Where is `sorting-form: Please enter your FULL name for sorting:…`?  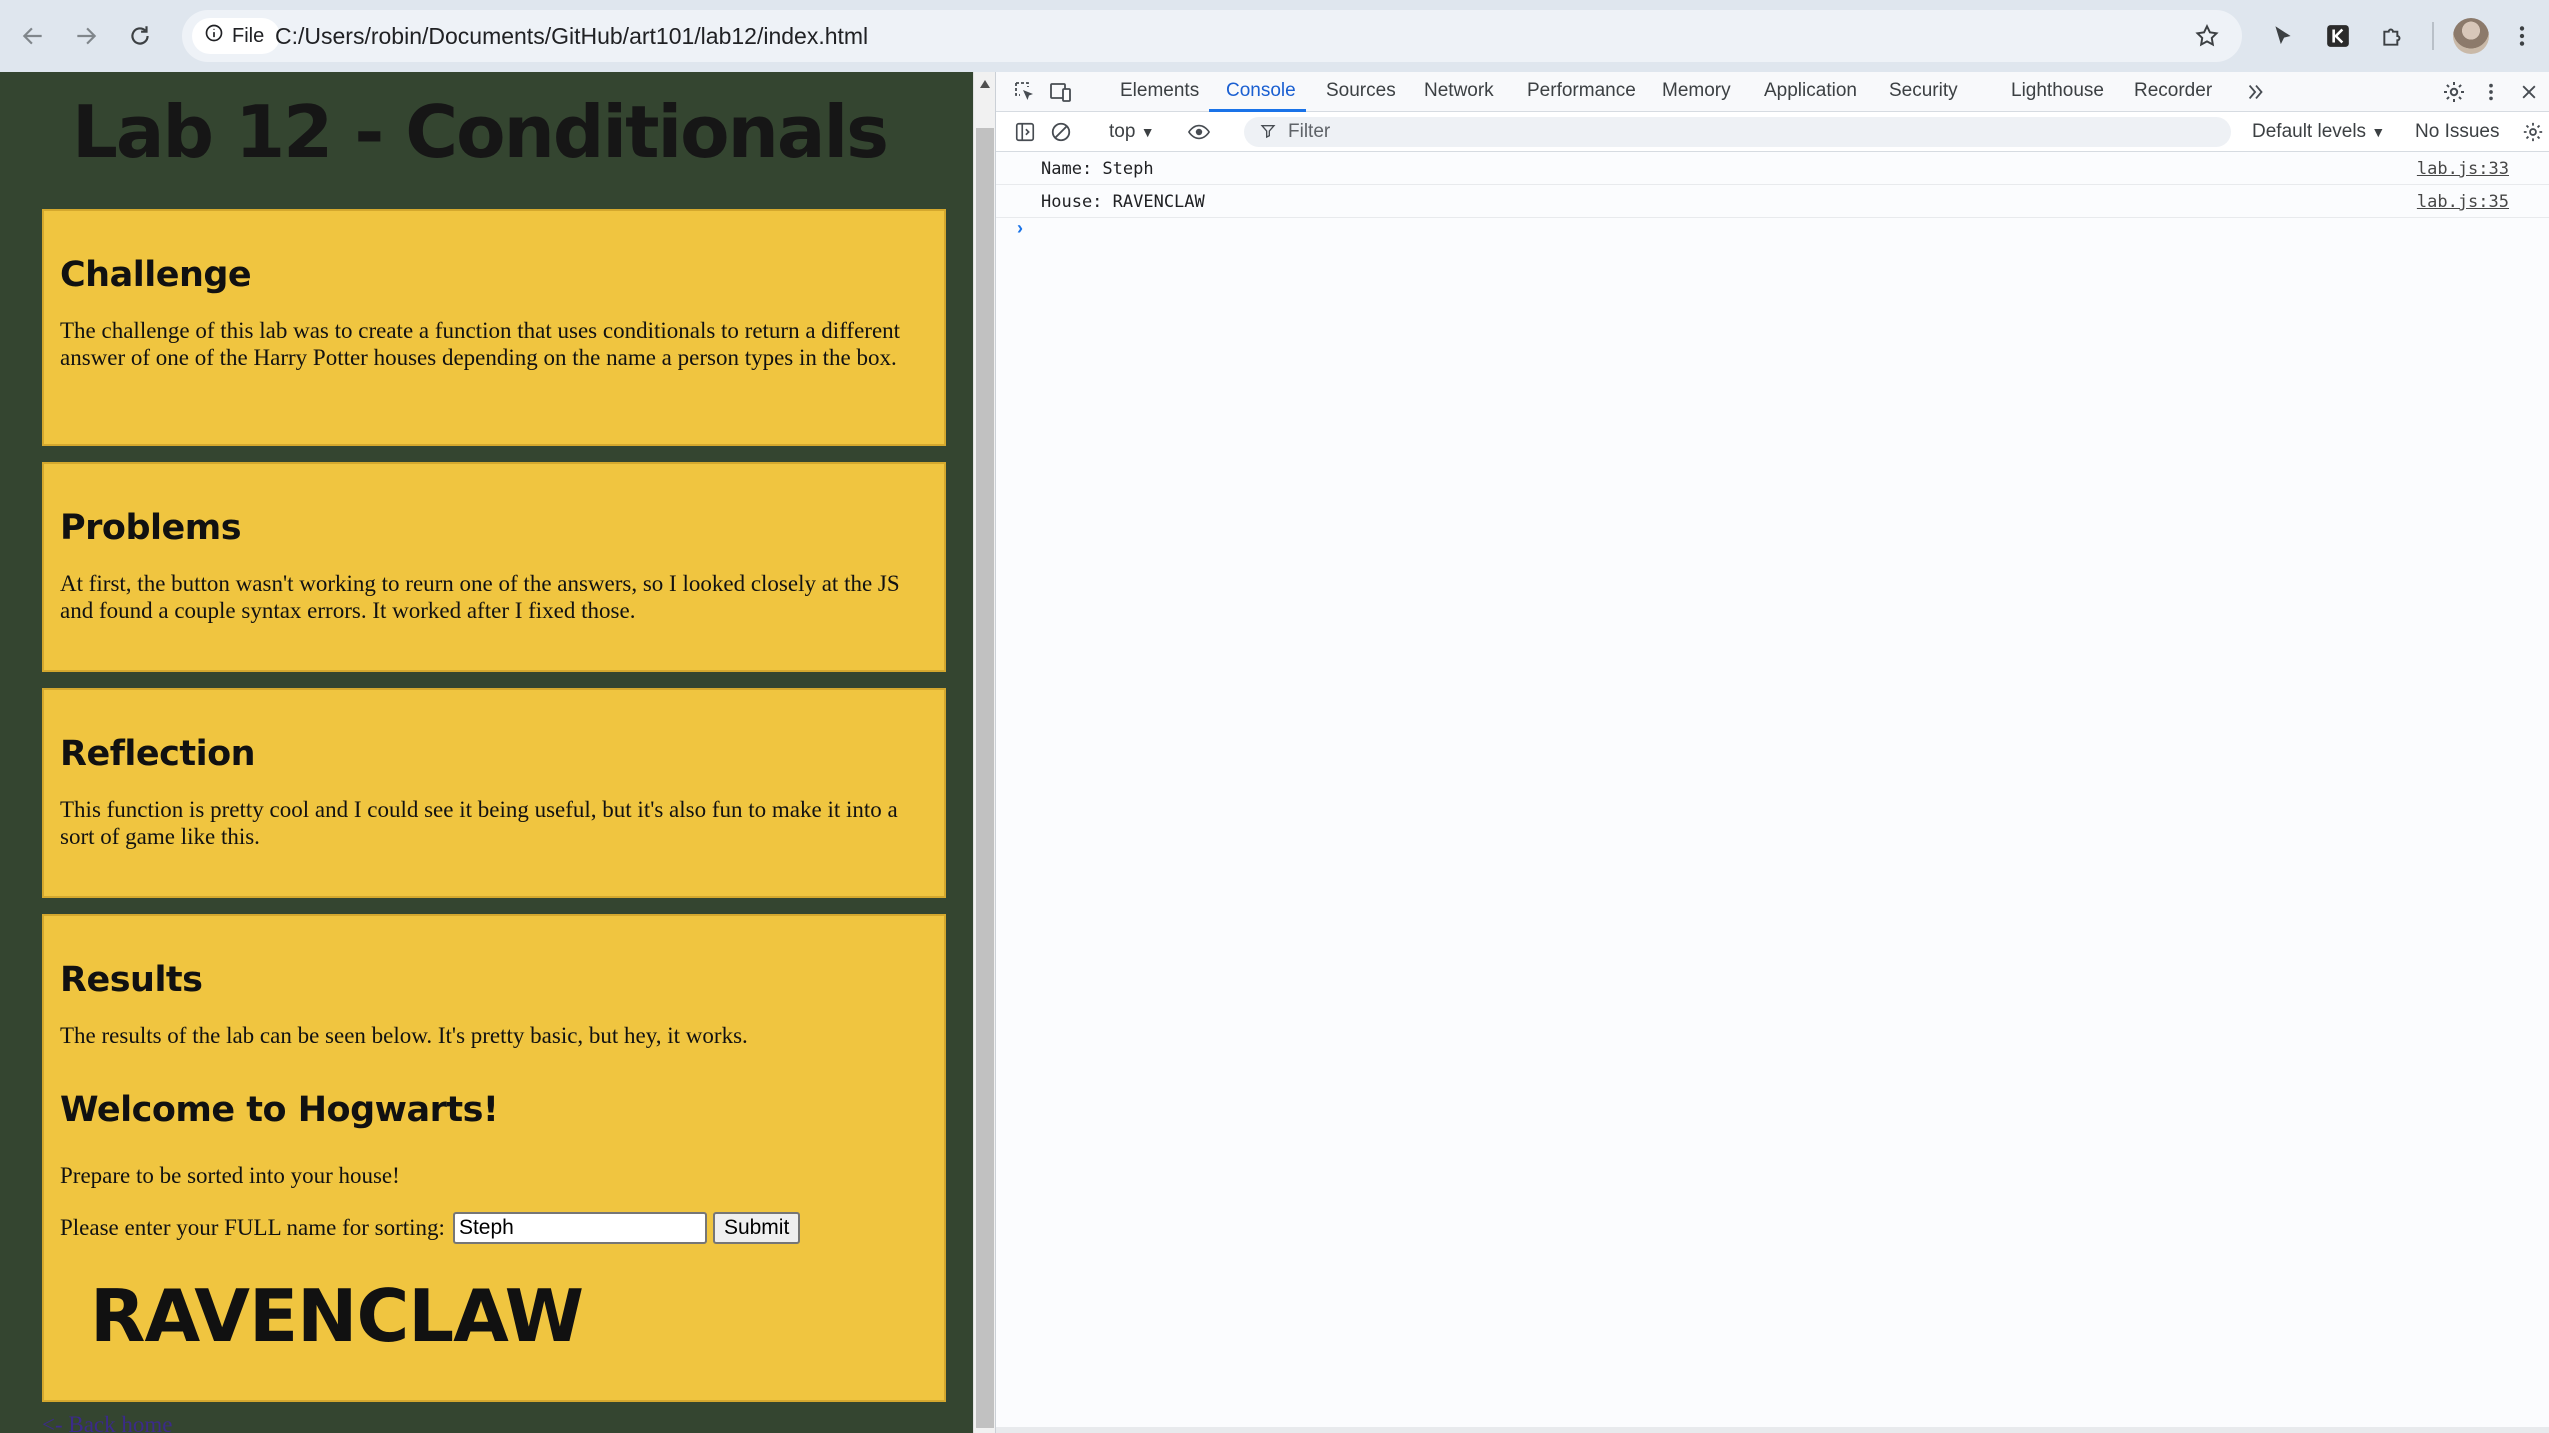 sorting-form: Please enter your FULL name for sorting:… is located at coordinates (430, 1228).